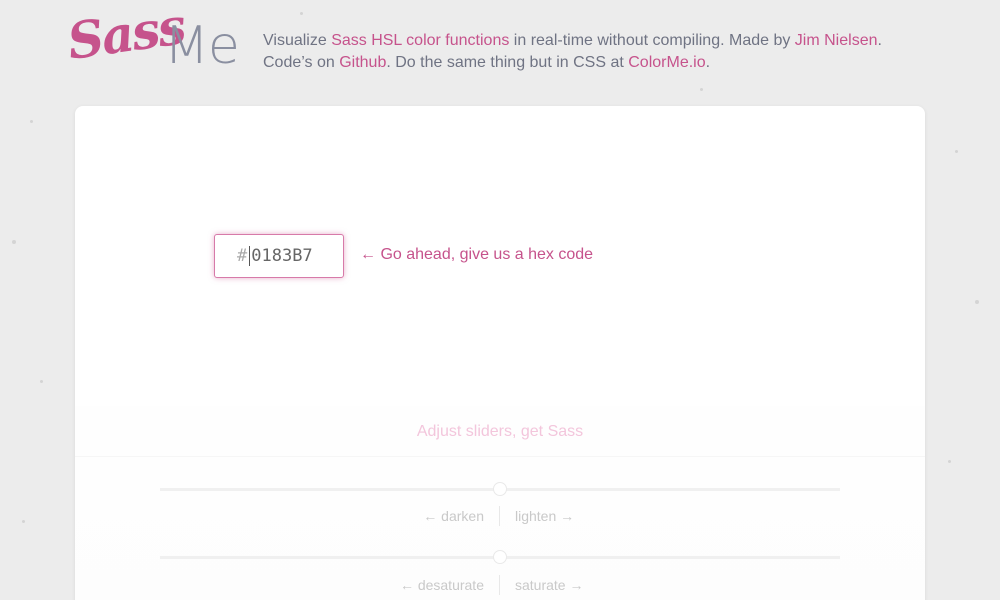  Describe the element at coordinates (362, 62) in the screenshot. I see `github-link: Github` at that location.